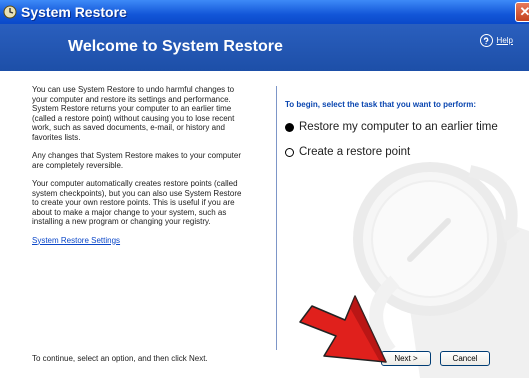  I want to click on help-link: Help, so click(496, 40).